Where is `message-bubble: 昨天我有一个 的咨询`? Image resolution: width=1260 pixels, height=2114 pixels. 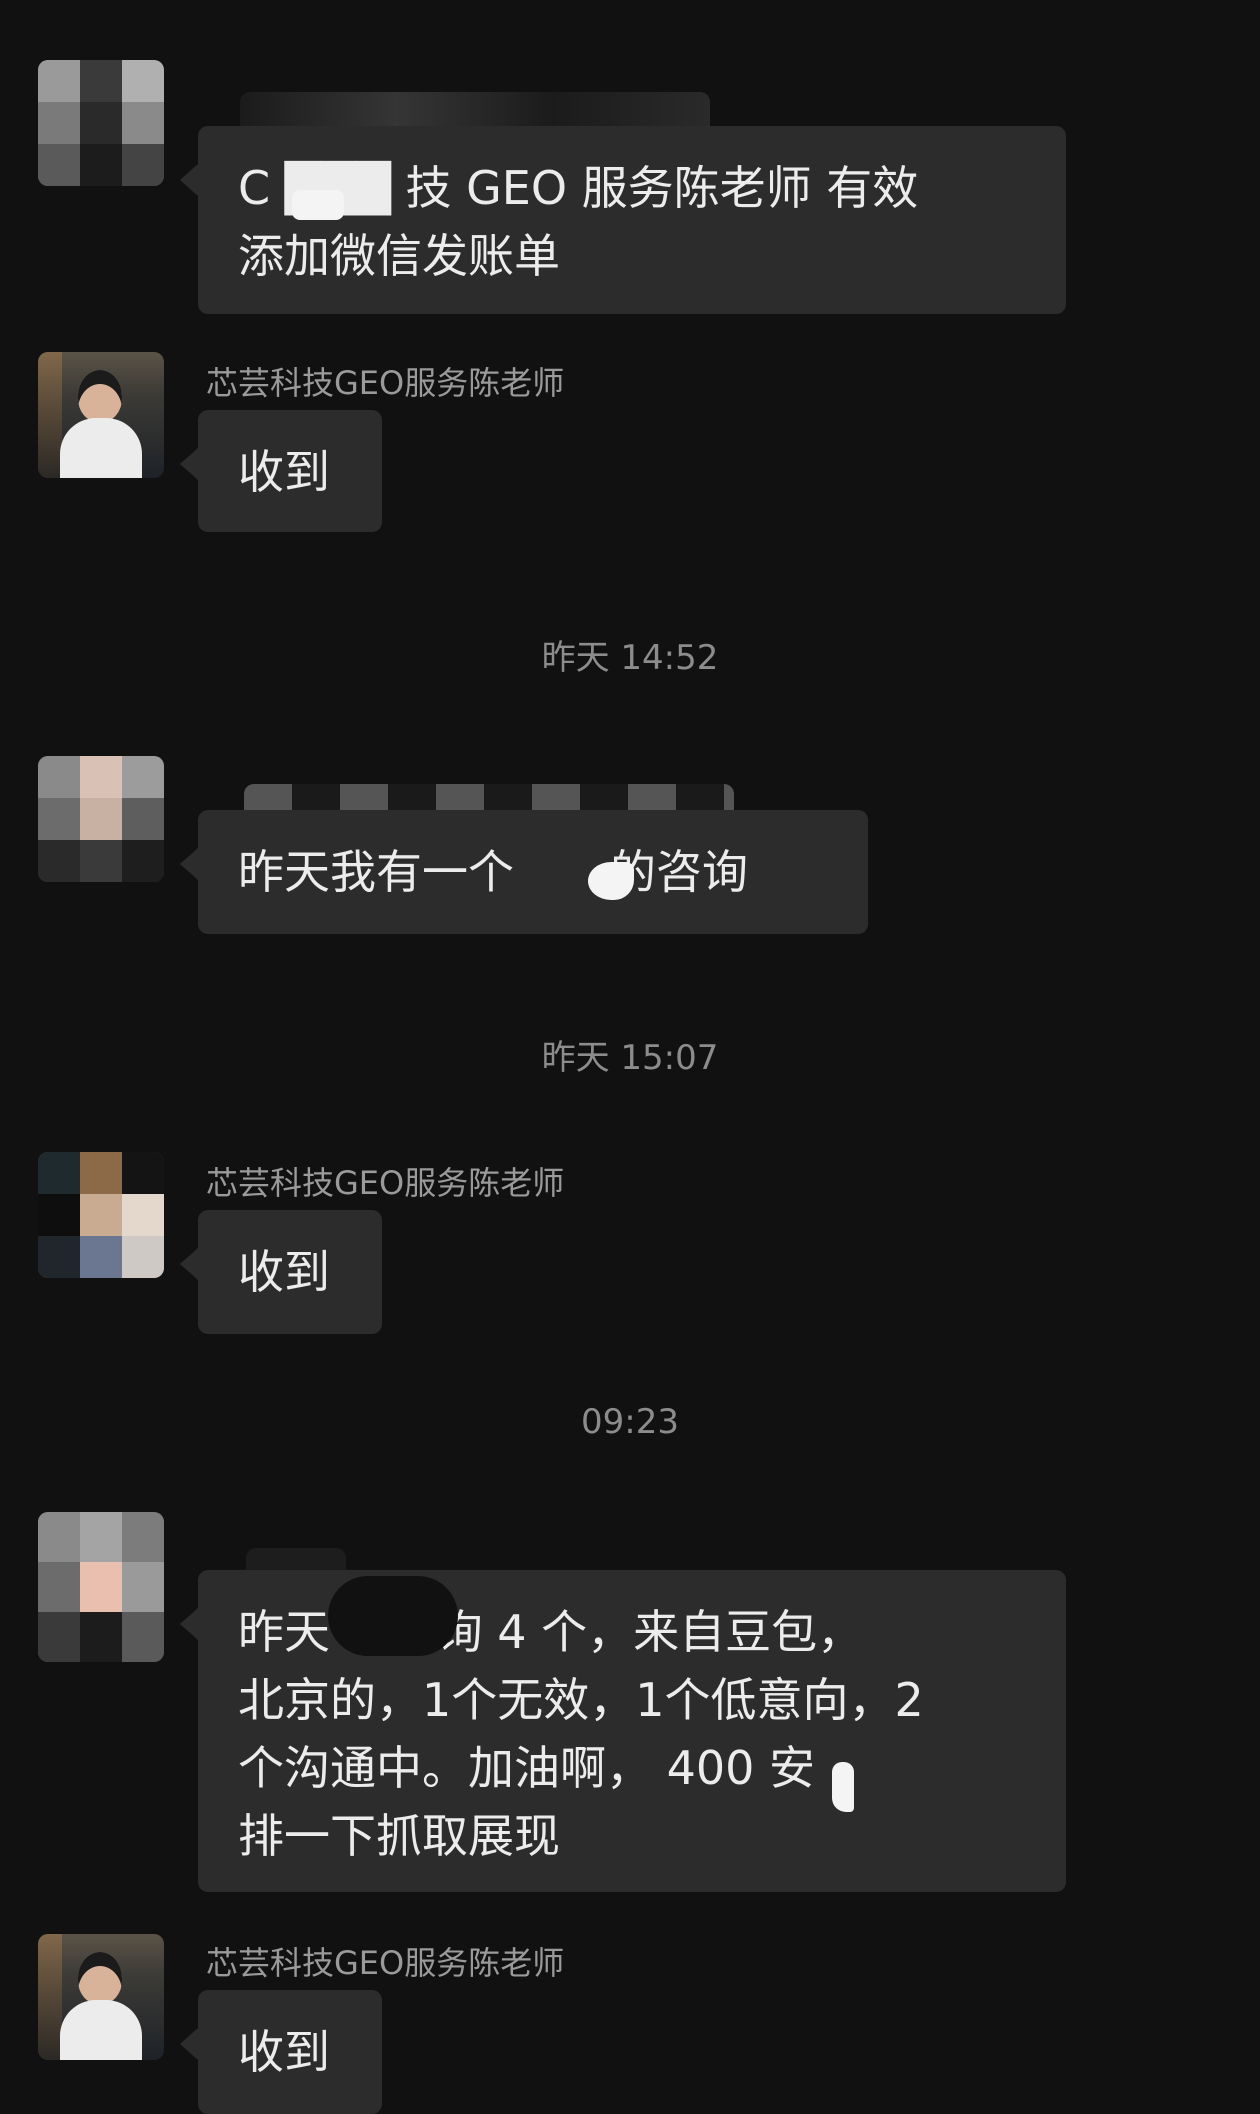
message-bubble: 昨天我有一个 的咨询 is located at coordinates (524, 872).